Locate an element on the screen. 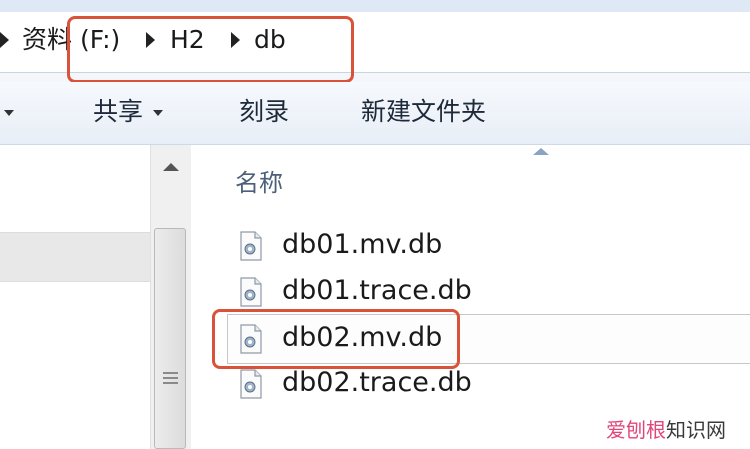 This screenshot has height=449, width=750. navigation-pane is located at coordinates (75, 297).